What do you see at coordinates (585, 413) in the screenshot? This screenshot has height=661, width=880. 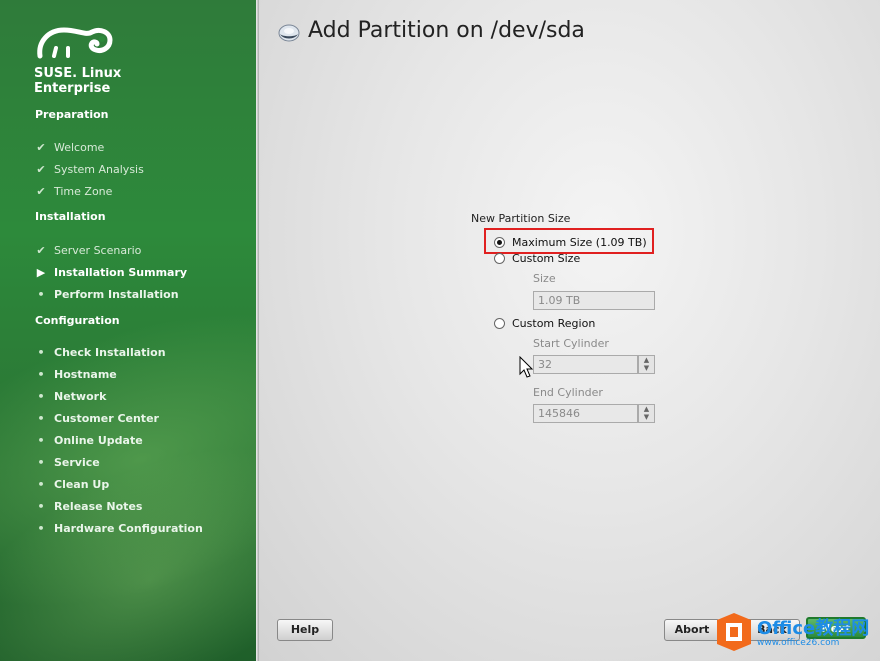 I see `end-cylinder-input: 145846` at bounding box center [585, 413].